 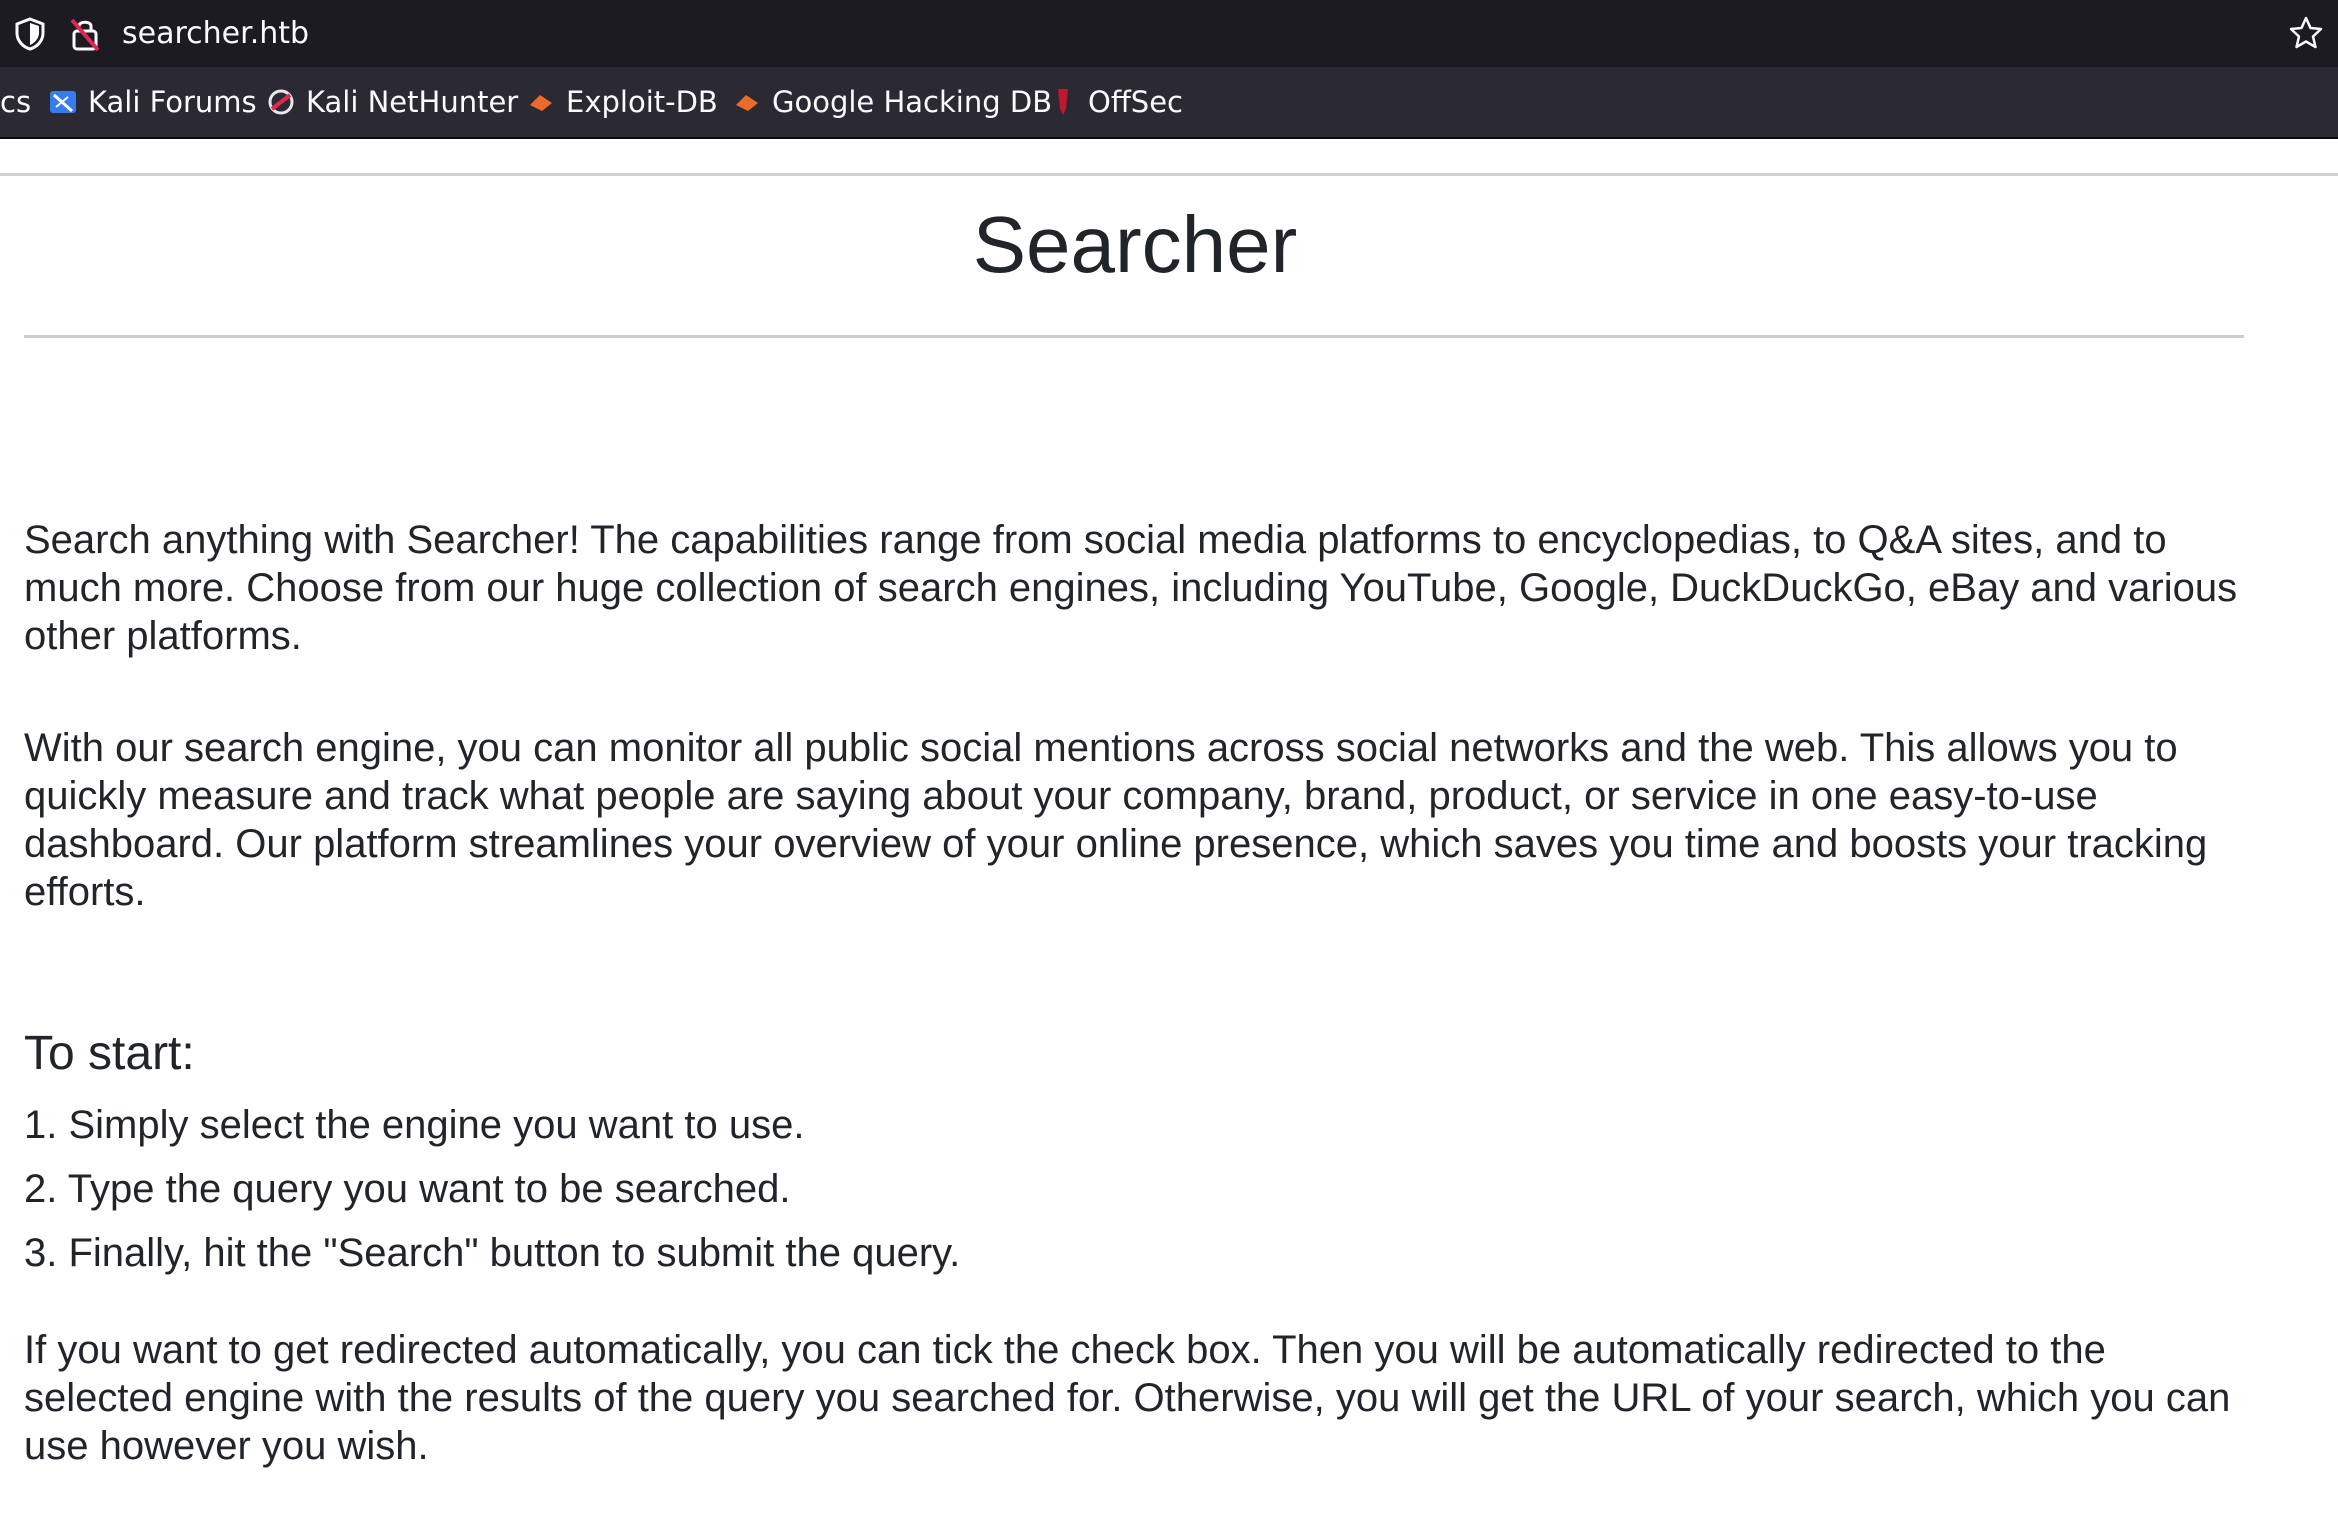 I want to click on url-bar: searcher.htb, so click(x=1169, y=33).